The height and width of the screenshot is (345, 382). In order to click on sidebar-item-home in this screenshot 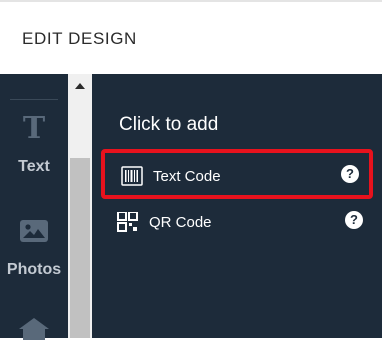, I will do `click(34, 331)`.